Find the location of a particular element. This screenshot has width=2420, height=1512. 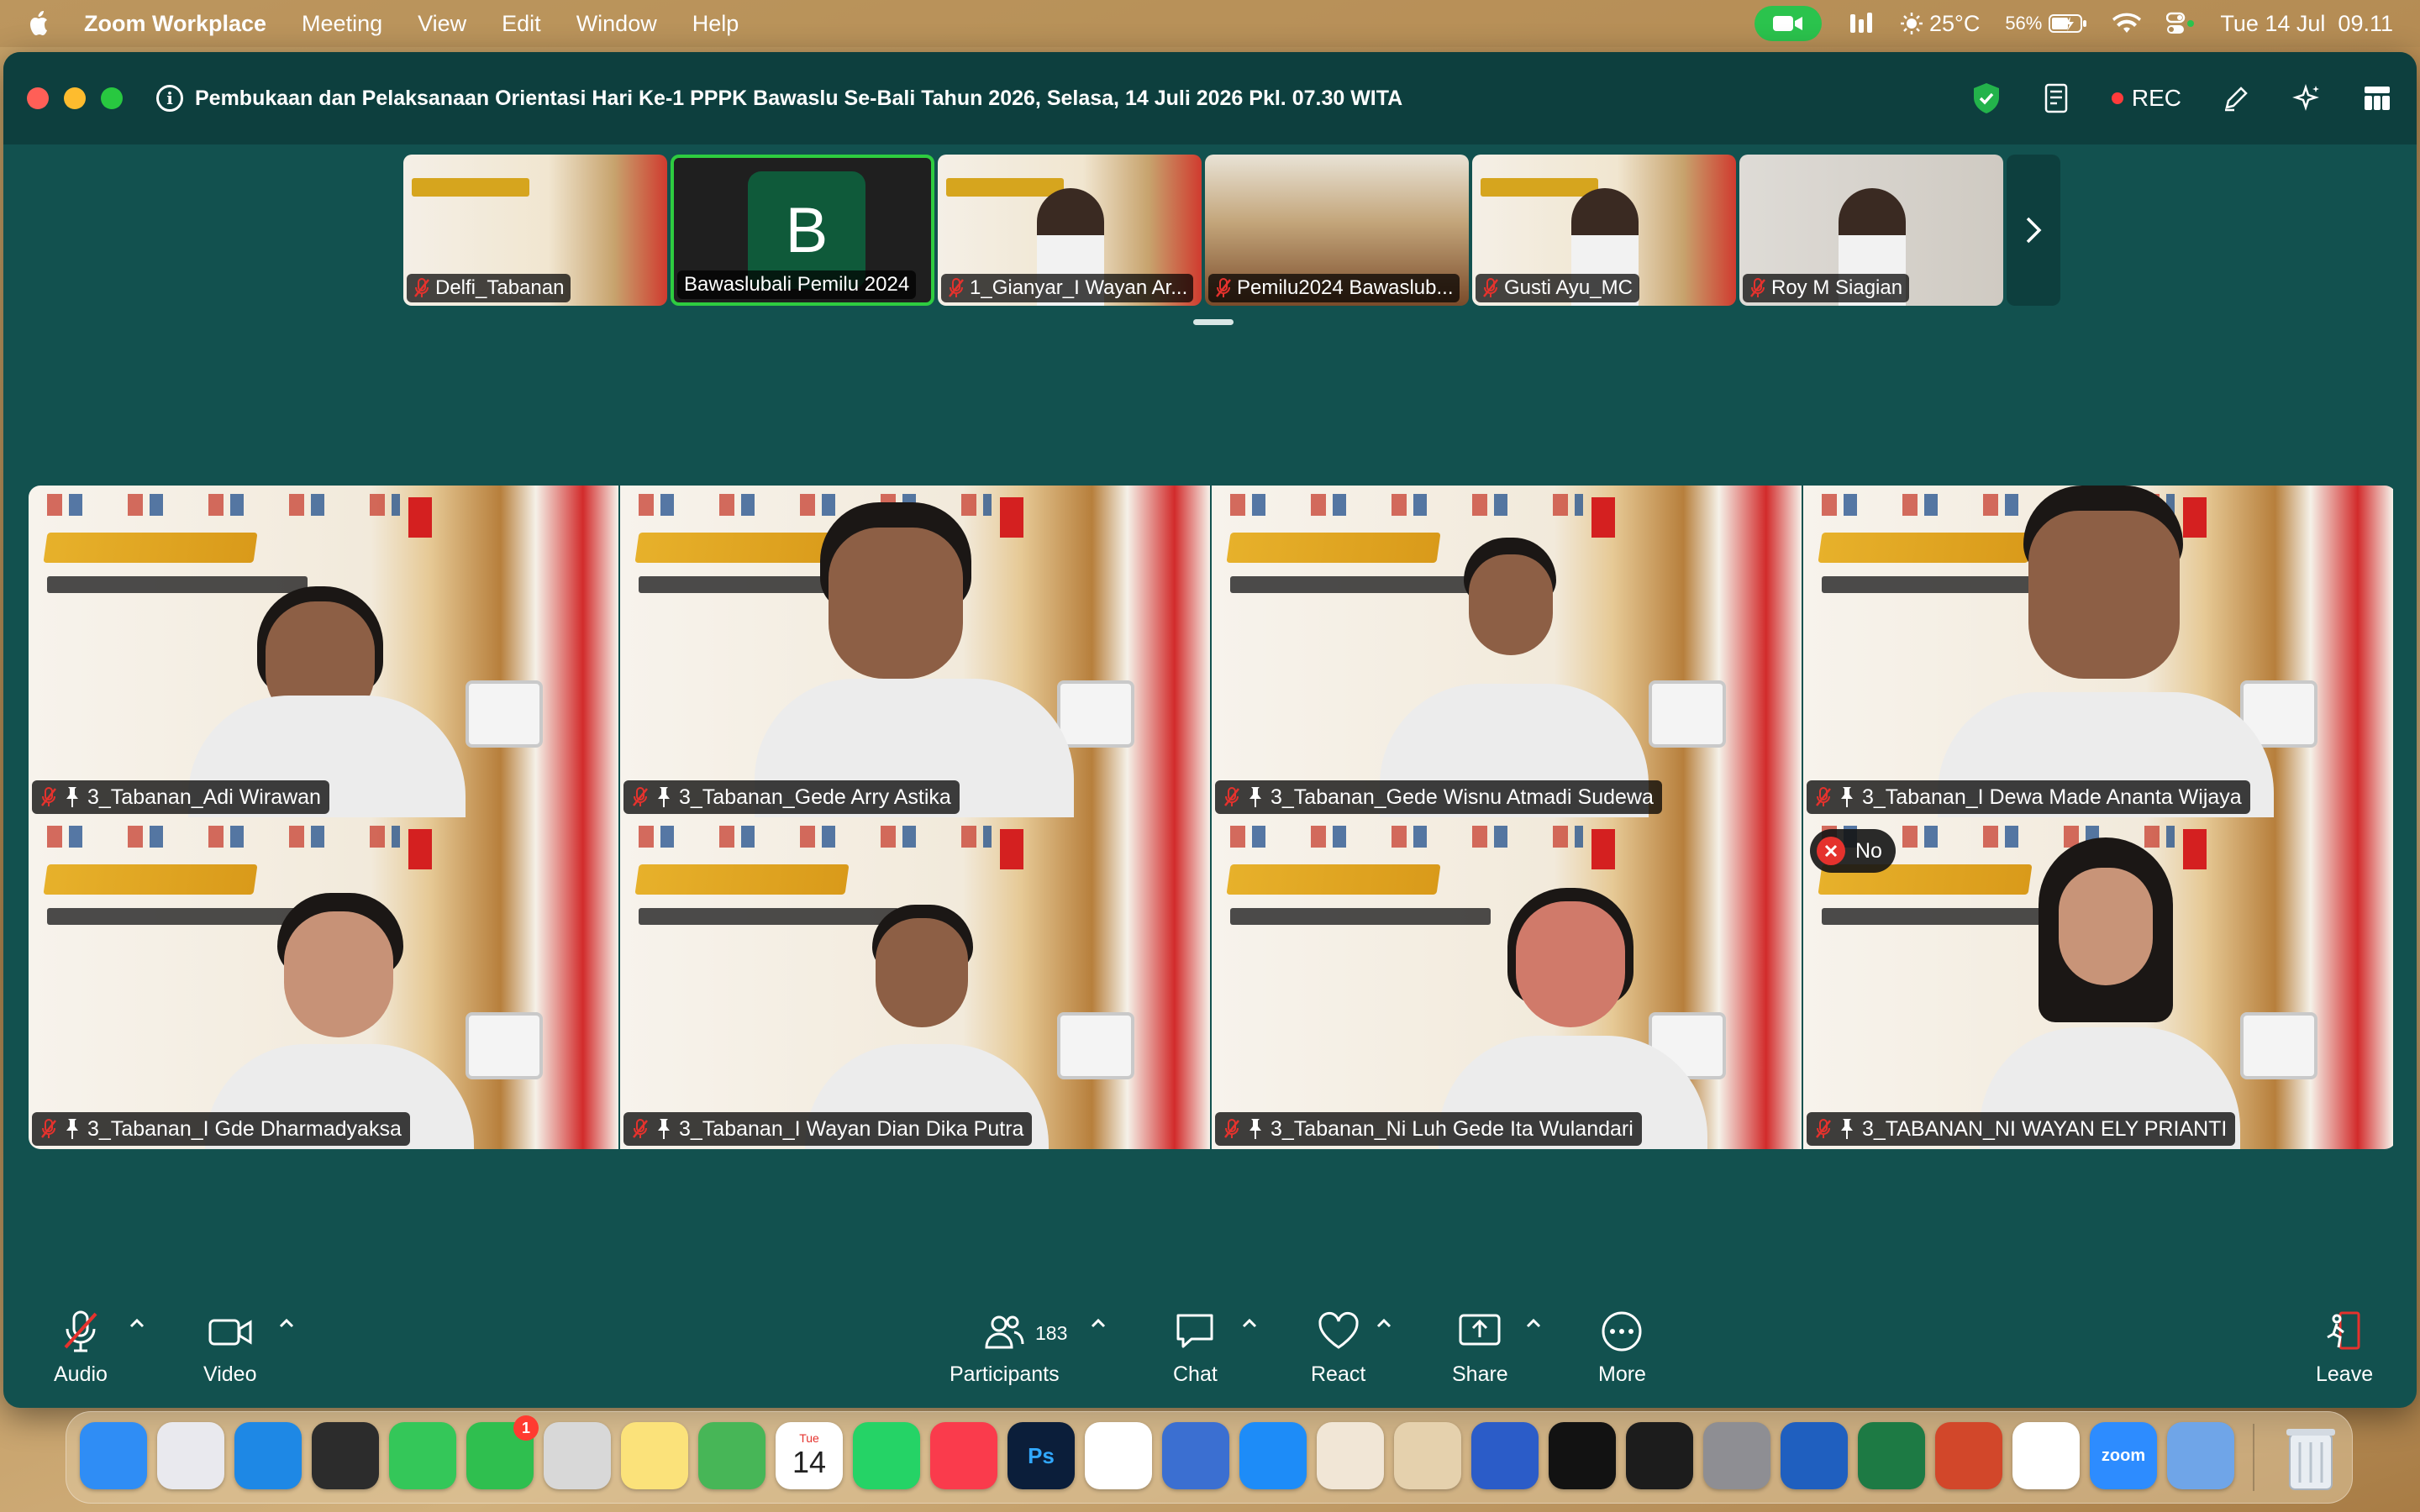

participants-options-caret-icon is located at coordinates (1098, 1323).